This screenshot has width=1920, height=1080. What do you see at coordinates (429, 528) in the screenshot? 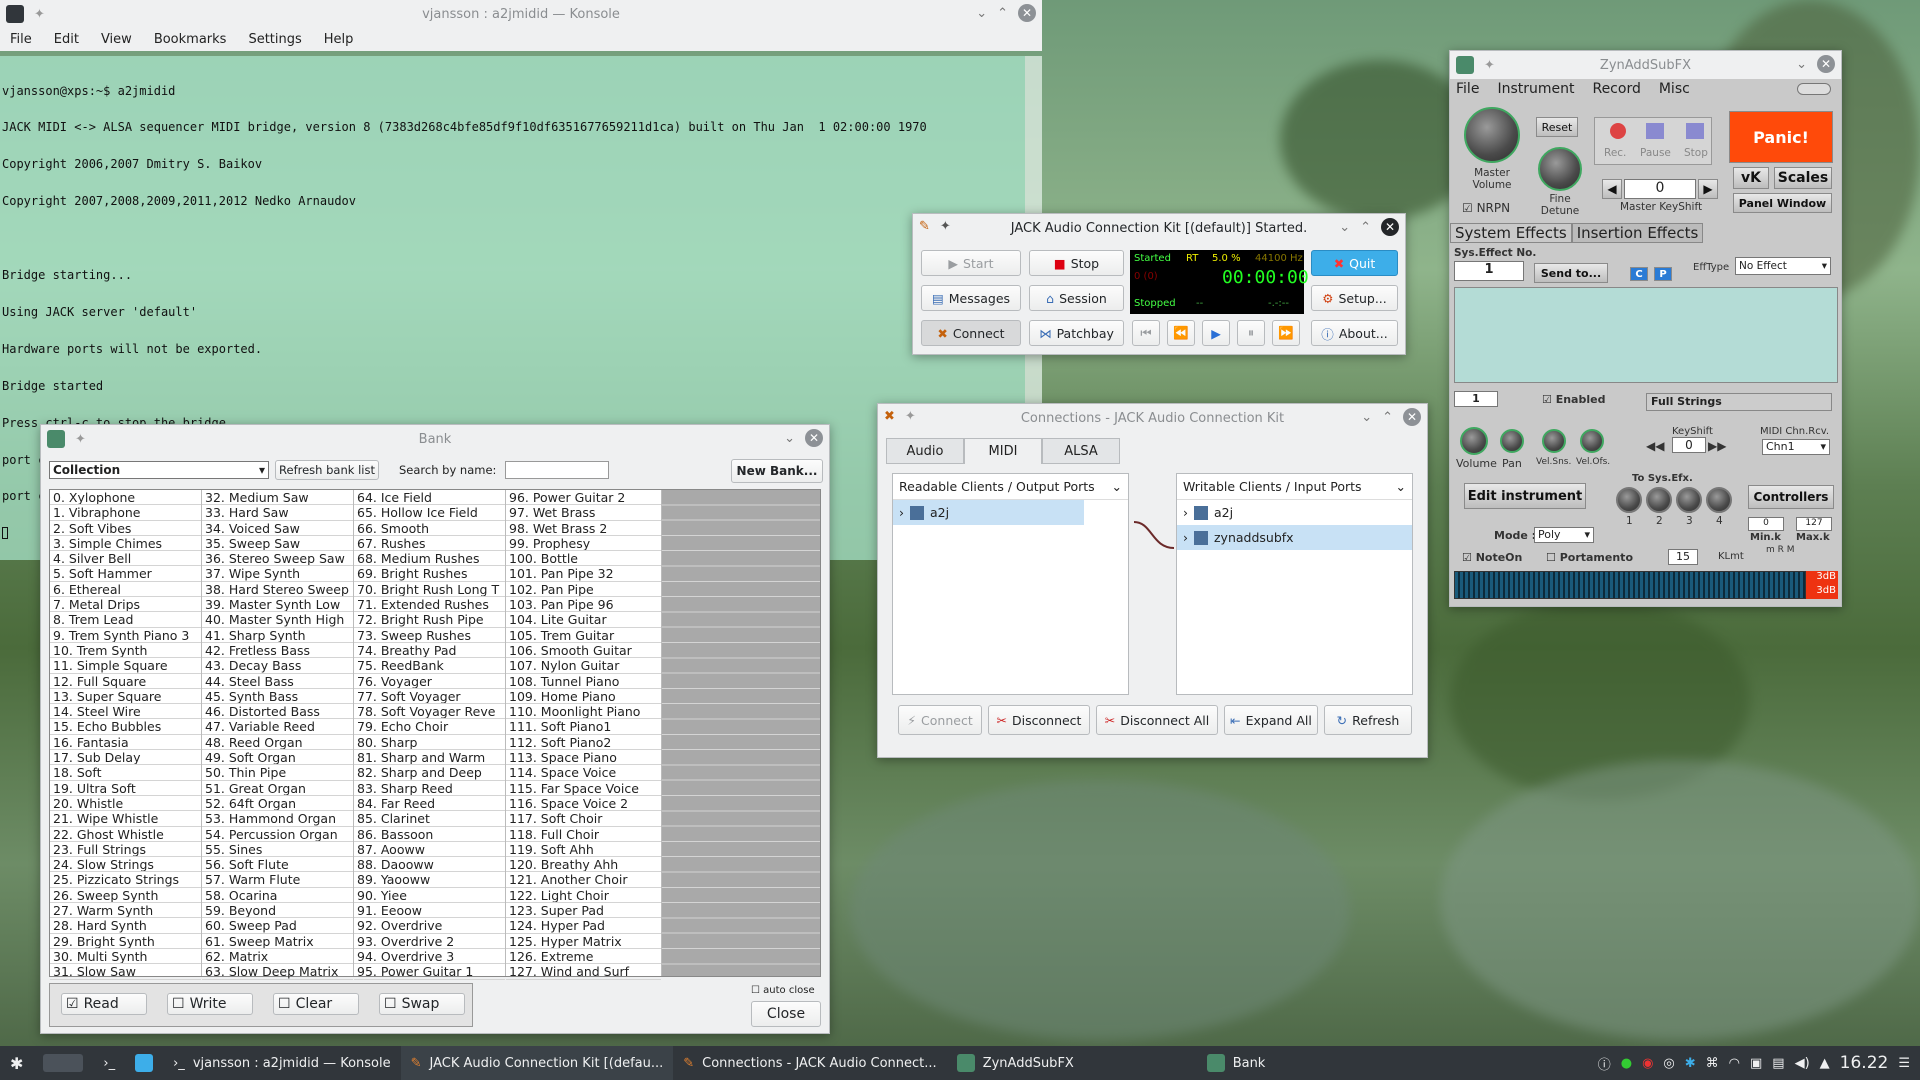
I see `bank-slot: 66. Smooth` at bounding box center [429, 528].